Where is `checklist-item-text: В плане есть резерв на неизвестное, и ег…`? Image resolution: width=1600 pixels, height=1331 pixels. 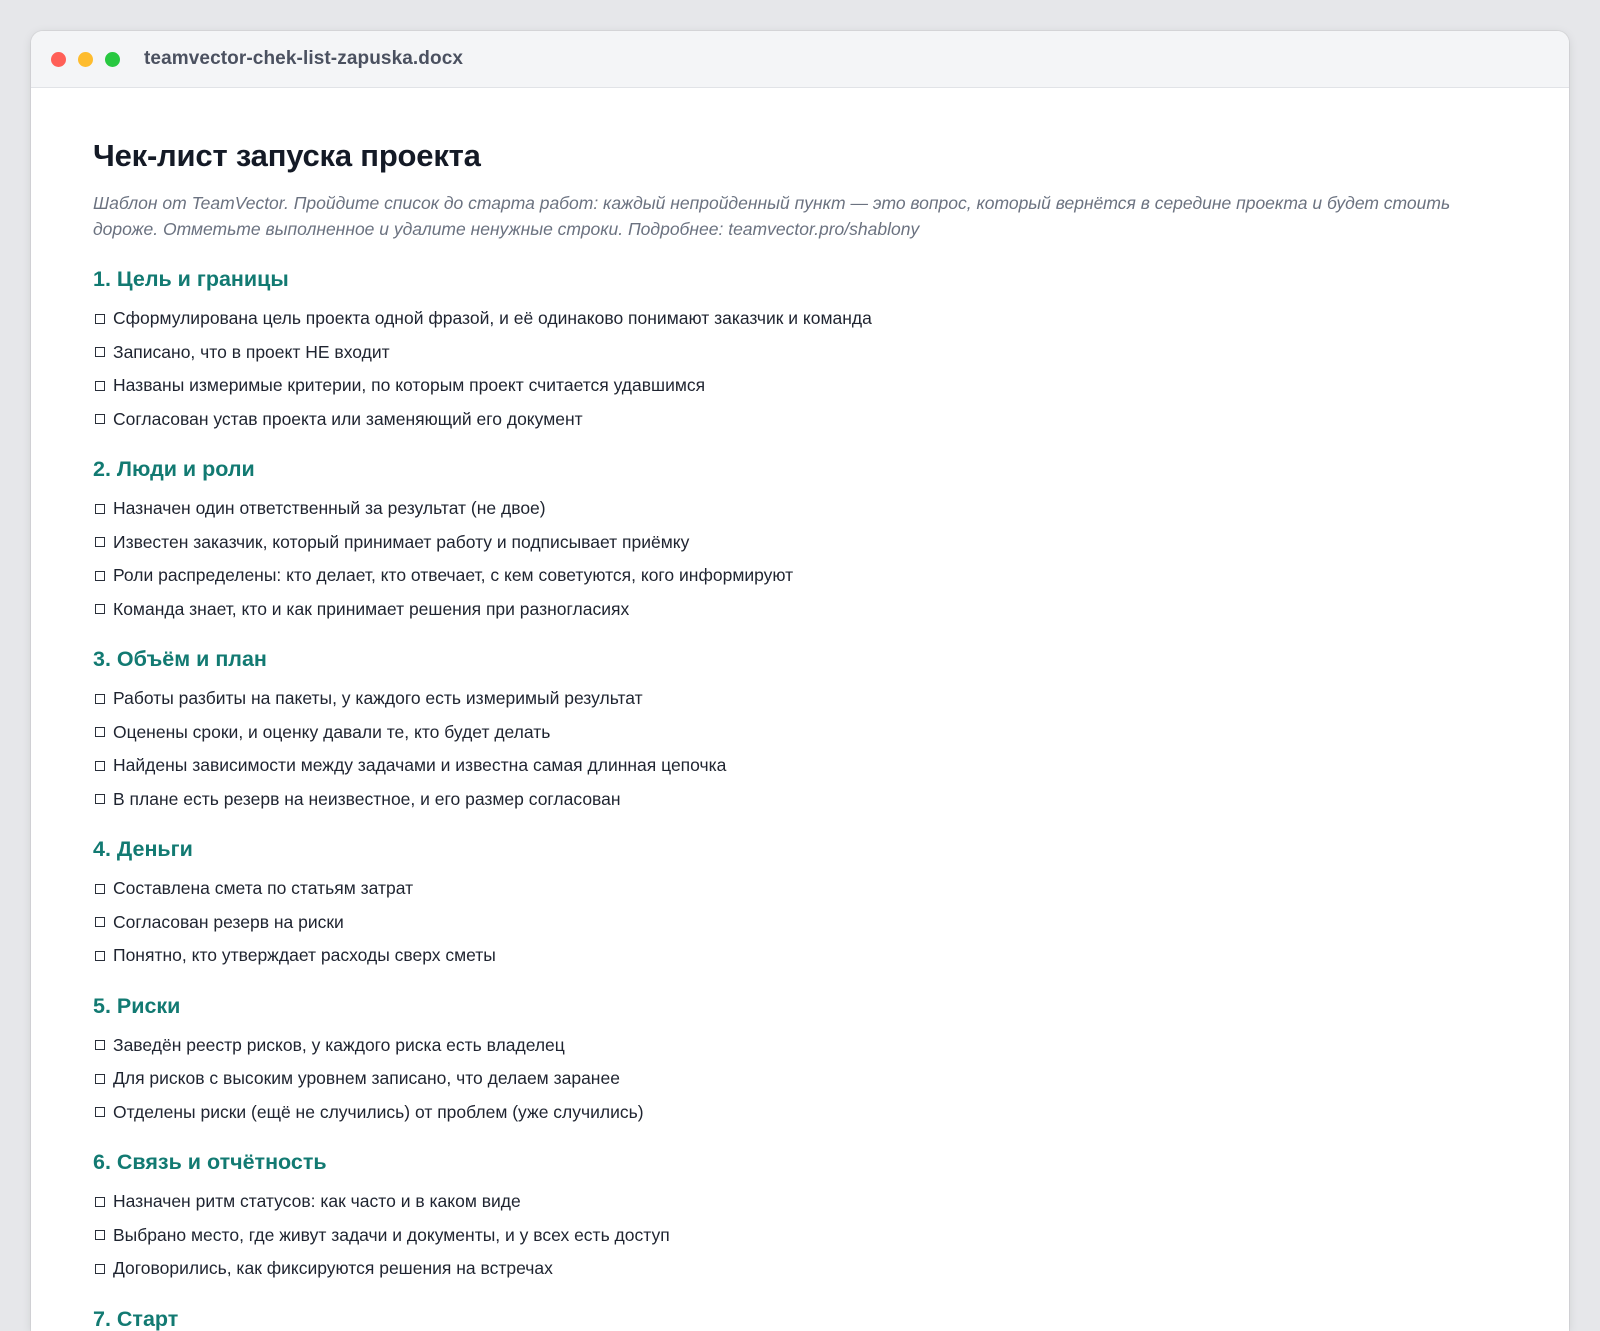
checklist-item-text: В плане есть резерв на неизвестное, и ег… is located at coordinates (367, 800).